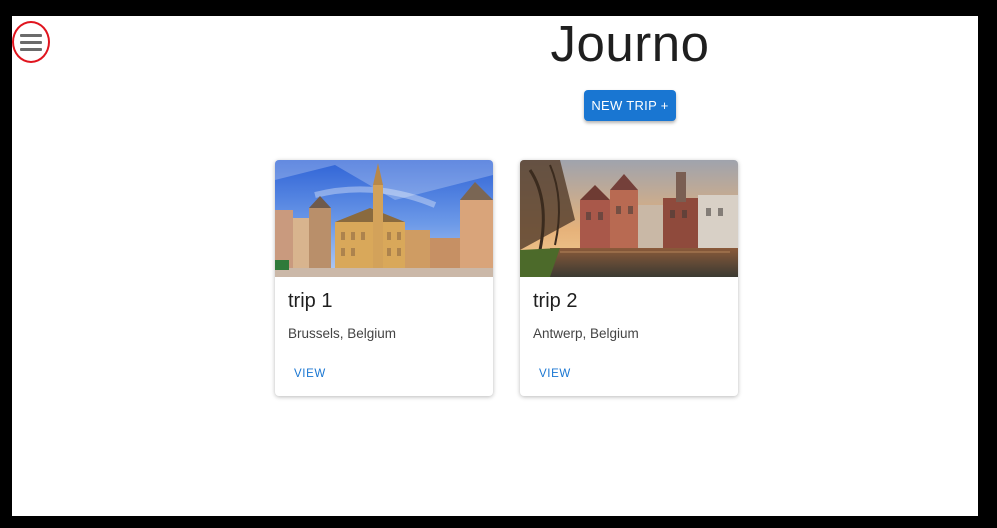  Describe the element at coordinates (630, 105) in the screenshot. I see `new-trip-button: NEW TRIP +` at that location.